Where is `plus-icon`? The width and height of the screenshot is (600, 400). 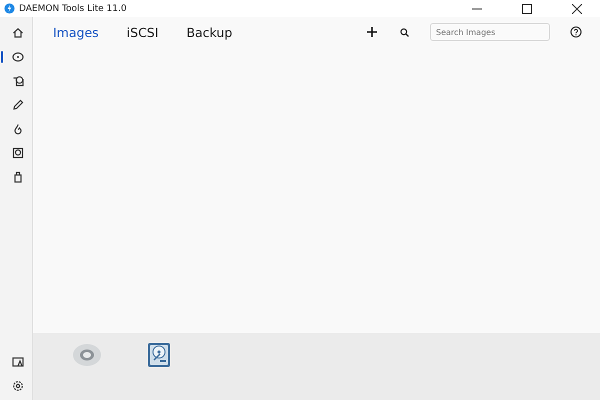
plus-icon is located at coordinates (372, 32).